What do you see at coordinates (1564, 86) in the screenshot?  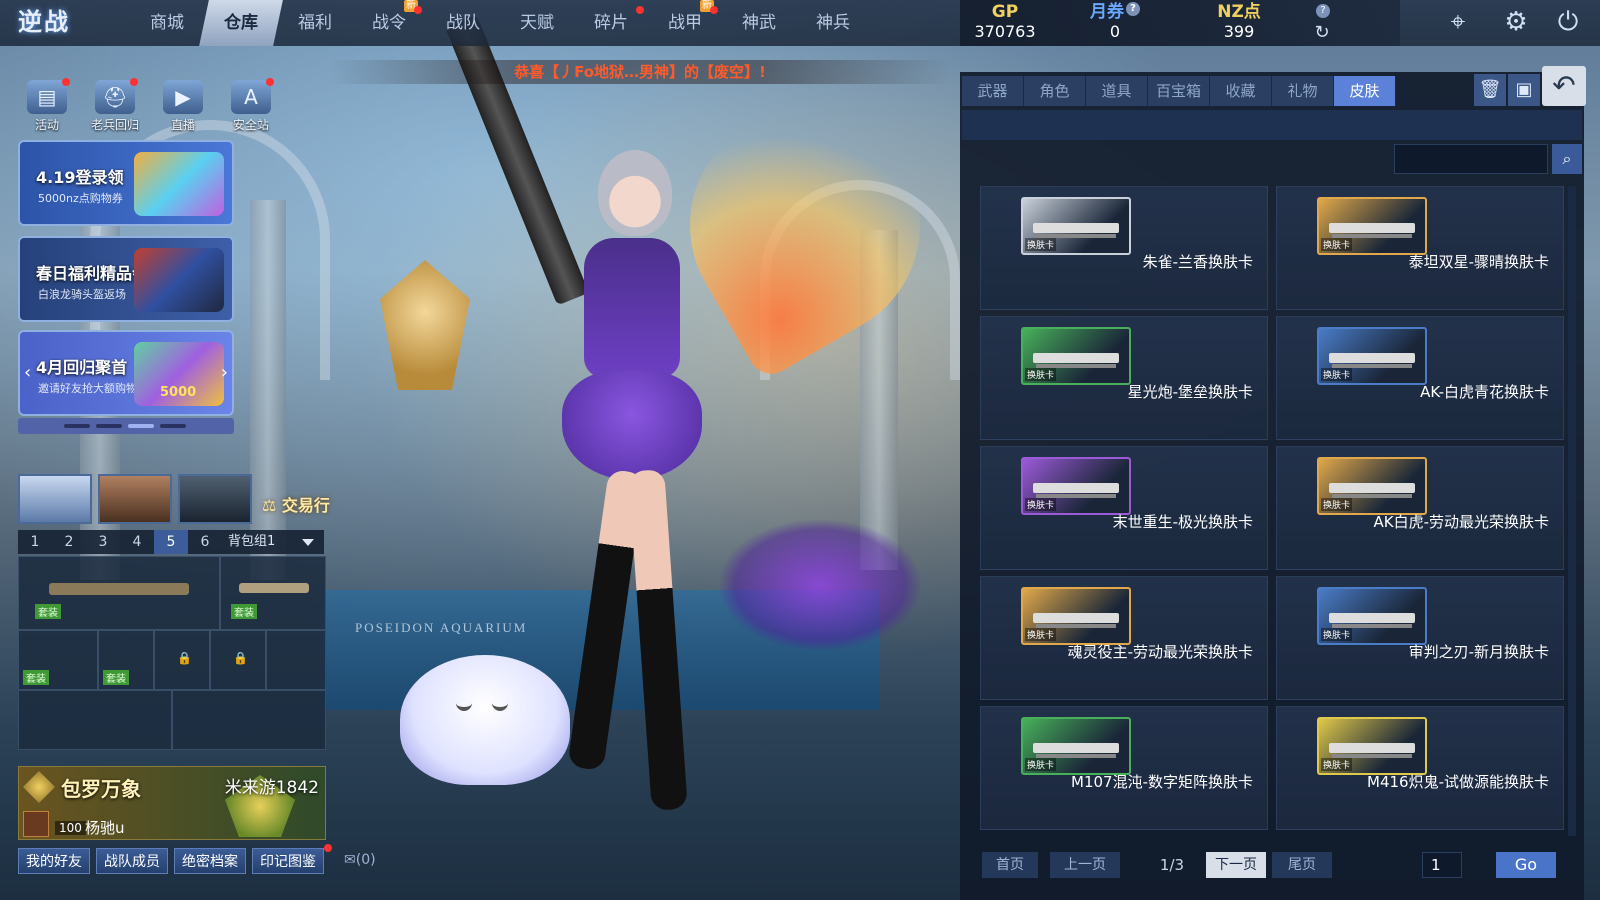 I see `back-button: ↶` at bounding box center [1564, 86].